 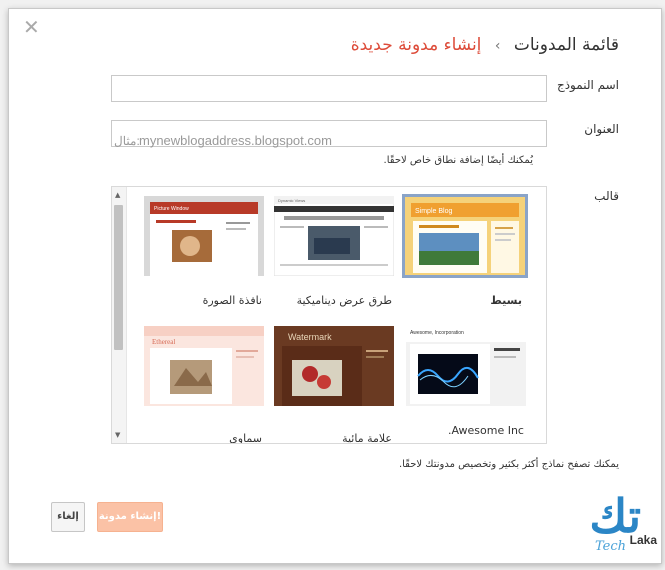 I want to click on template-label: قالب, so click(x=606, y=196).